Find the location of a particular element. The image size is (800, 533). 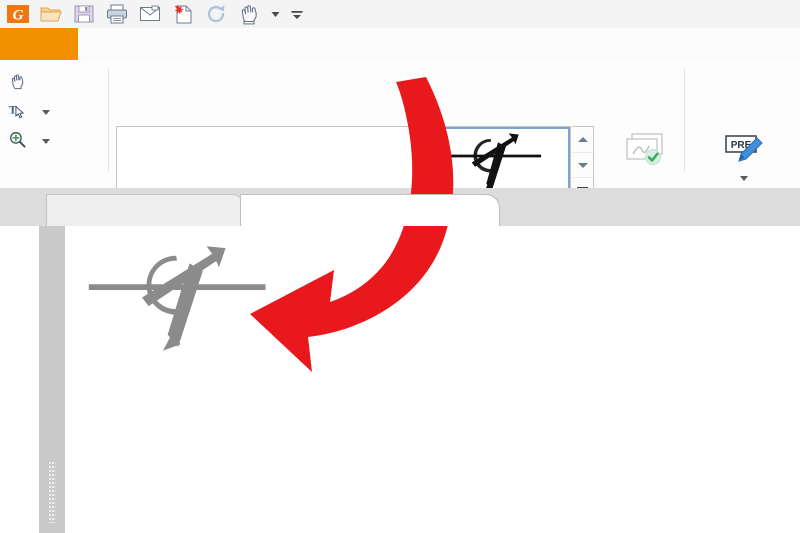

customize-toolbar-icon is located at coordinates (297, 14).